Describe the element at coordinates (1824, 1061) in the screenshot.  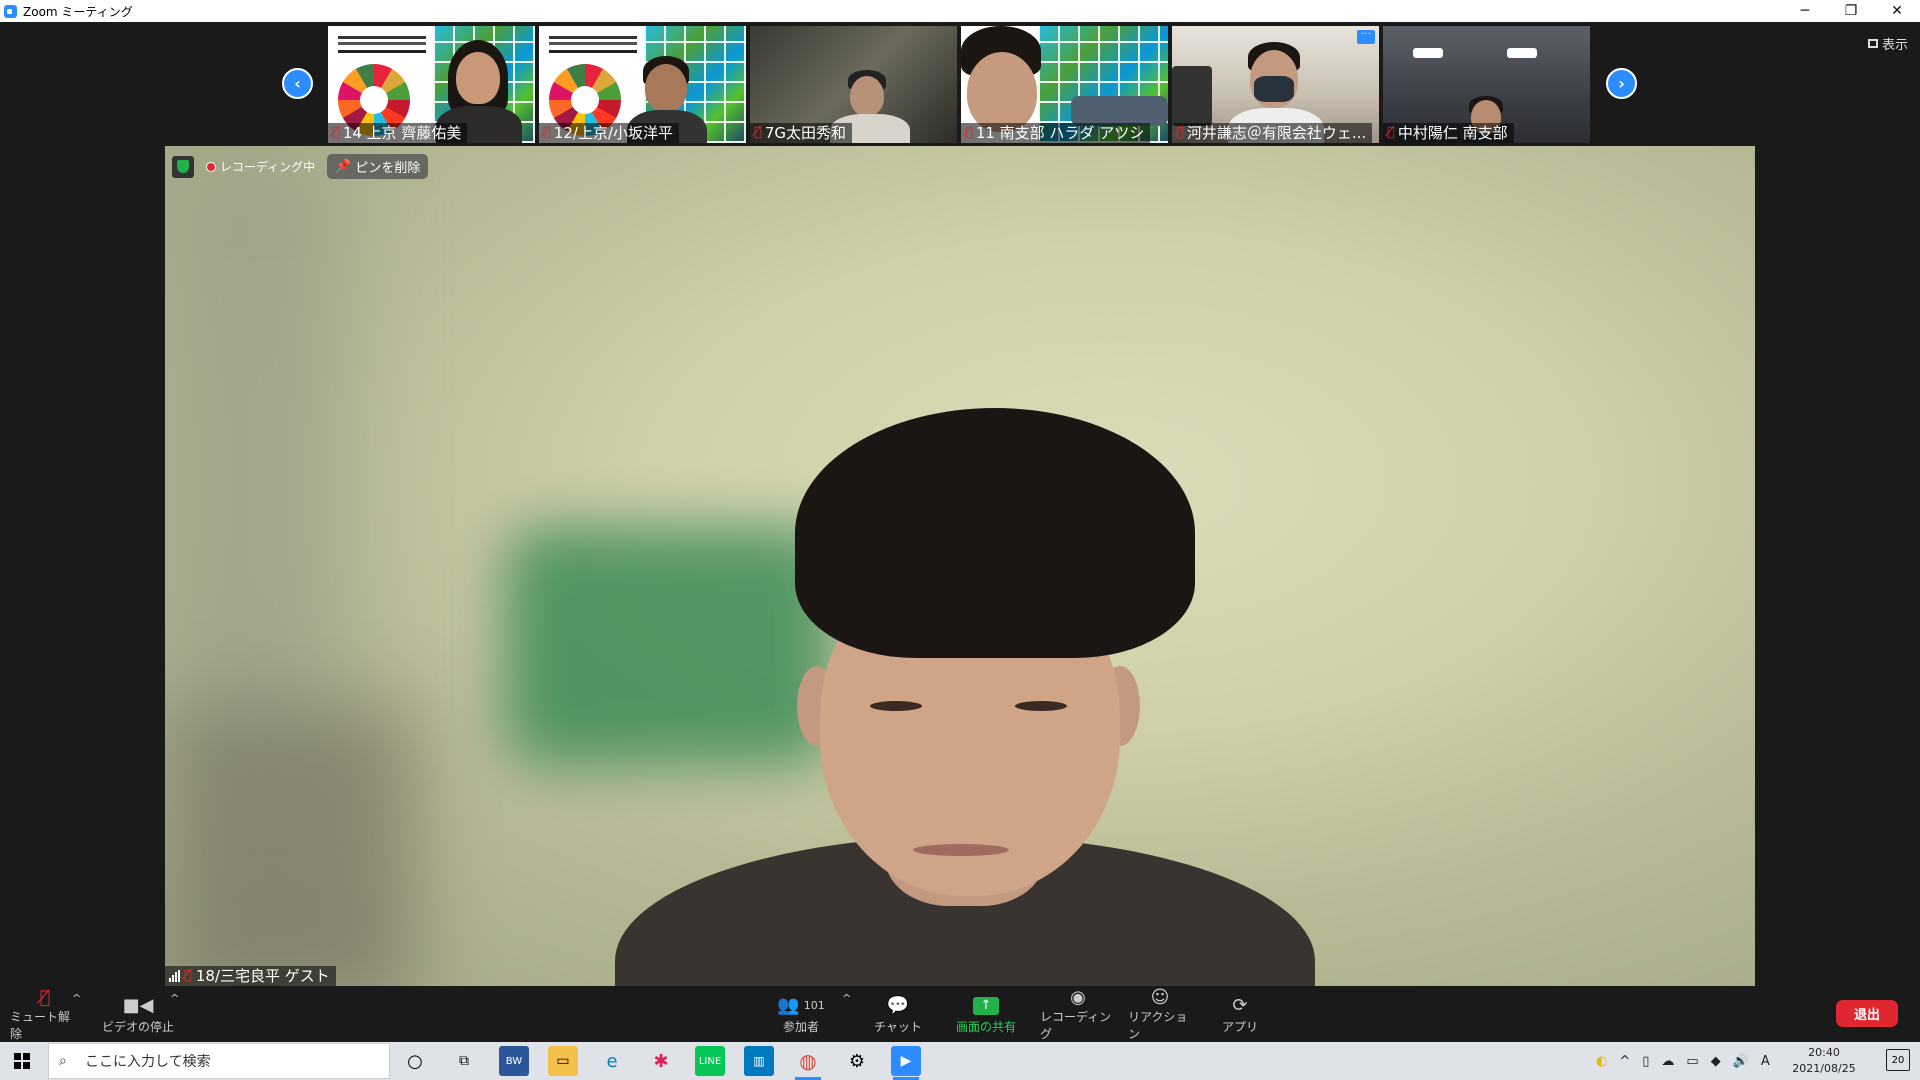
I see `system-clock: 20:40 2021/08/25` at that location.